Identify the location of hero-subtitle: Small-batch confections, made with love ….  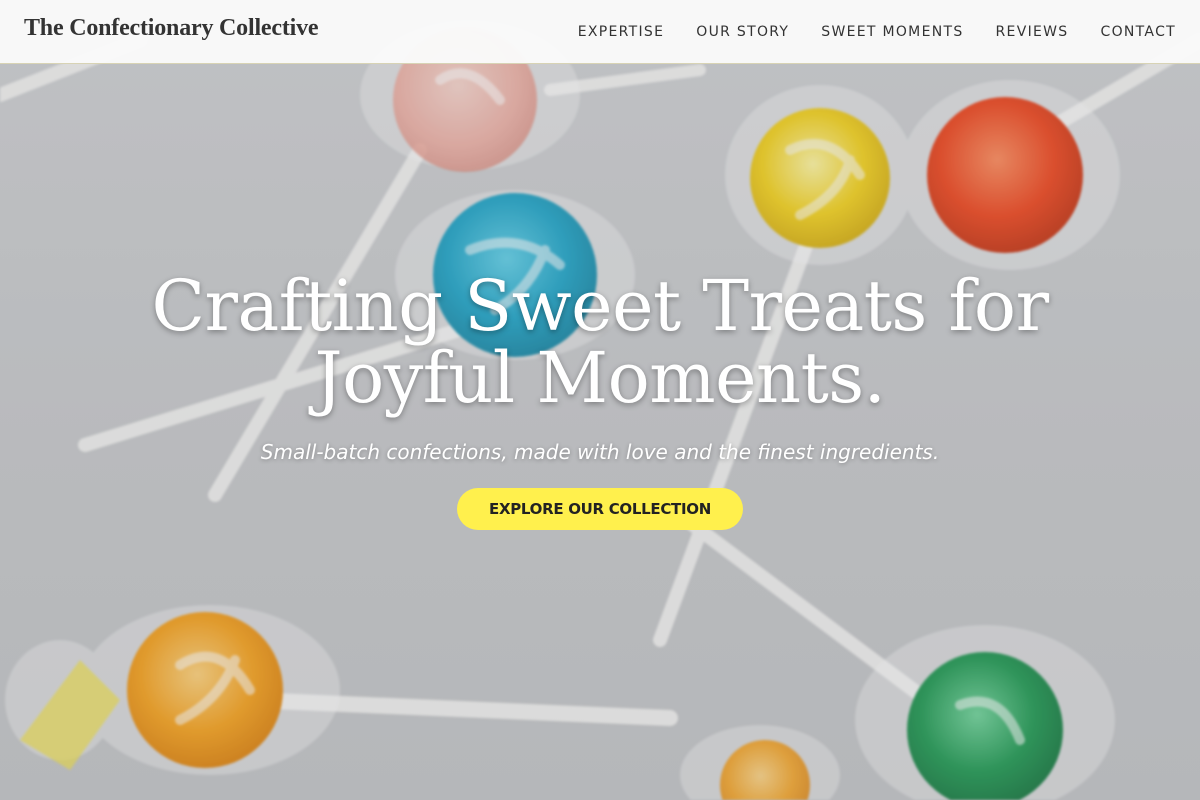
(600, 452).